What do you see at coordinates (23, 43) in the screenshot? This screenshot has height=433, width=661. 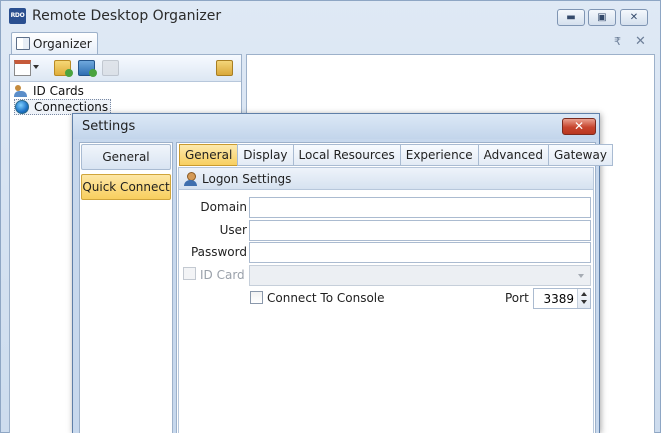 I see `book-icon` at bounding box center [23, 43].